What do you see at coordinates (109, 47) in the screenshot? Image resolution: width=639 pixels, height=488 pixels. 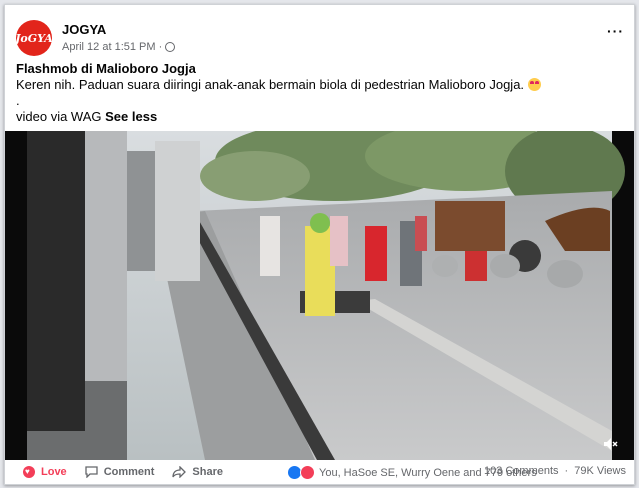 I see `post-timestamp: April 12 at 1:51 PM` at bounding box center [109, 47].